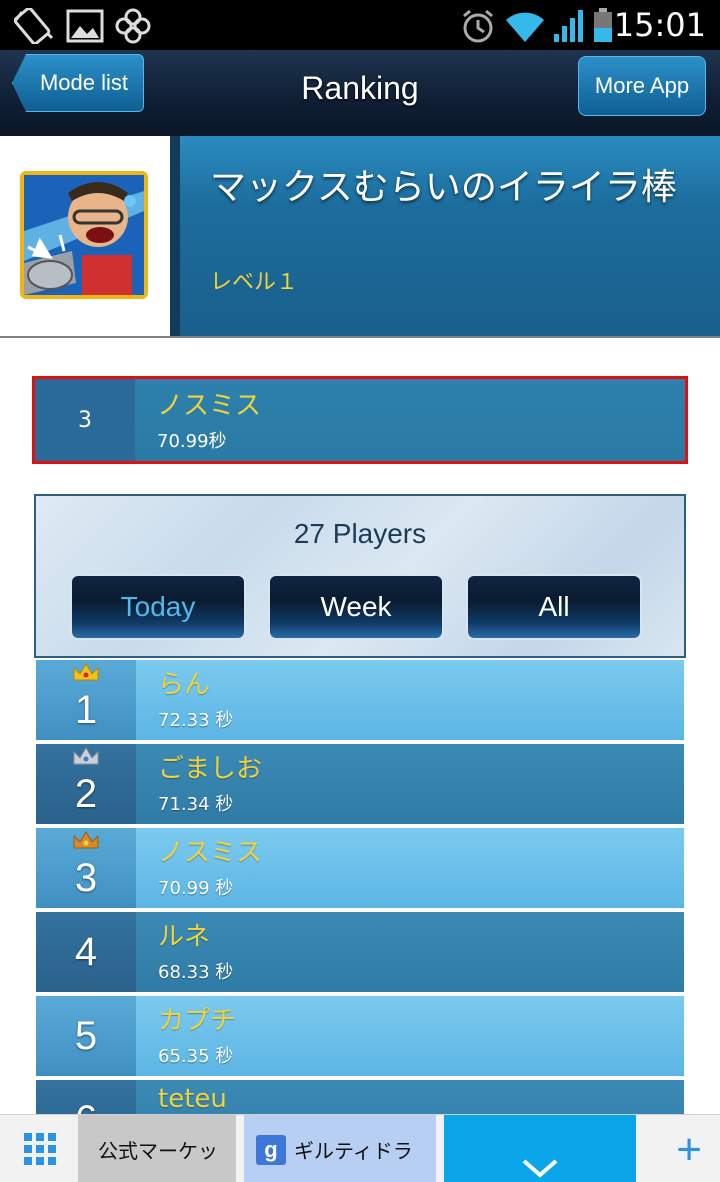 The width and height of the screenshot is (720, 1182). Describe the element at coordinates (642, 86) in the screenshot. I see `more-app-button: More App` at that location.